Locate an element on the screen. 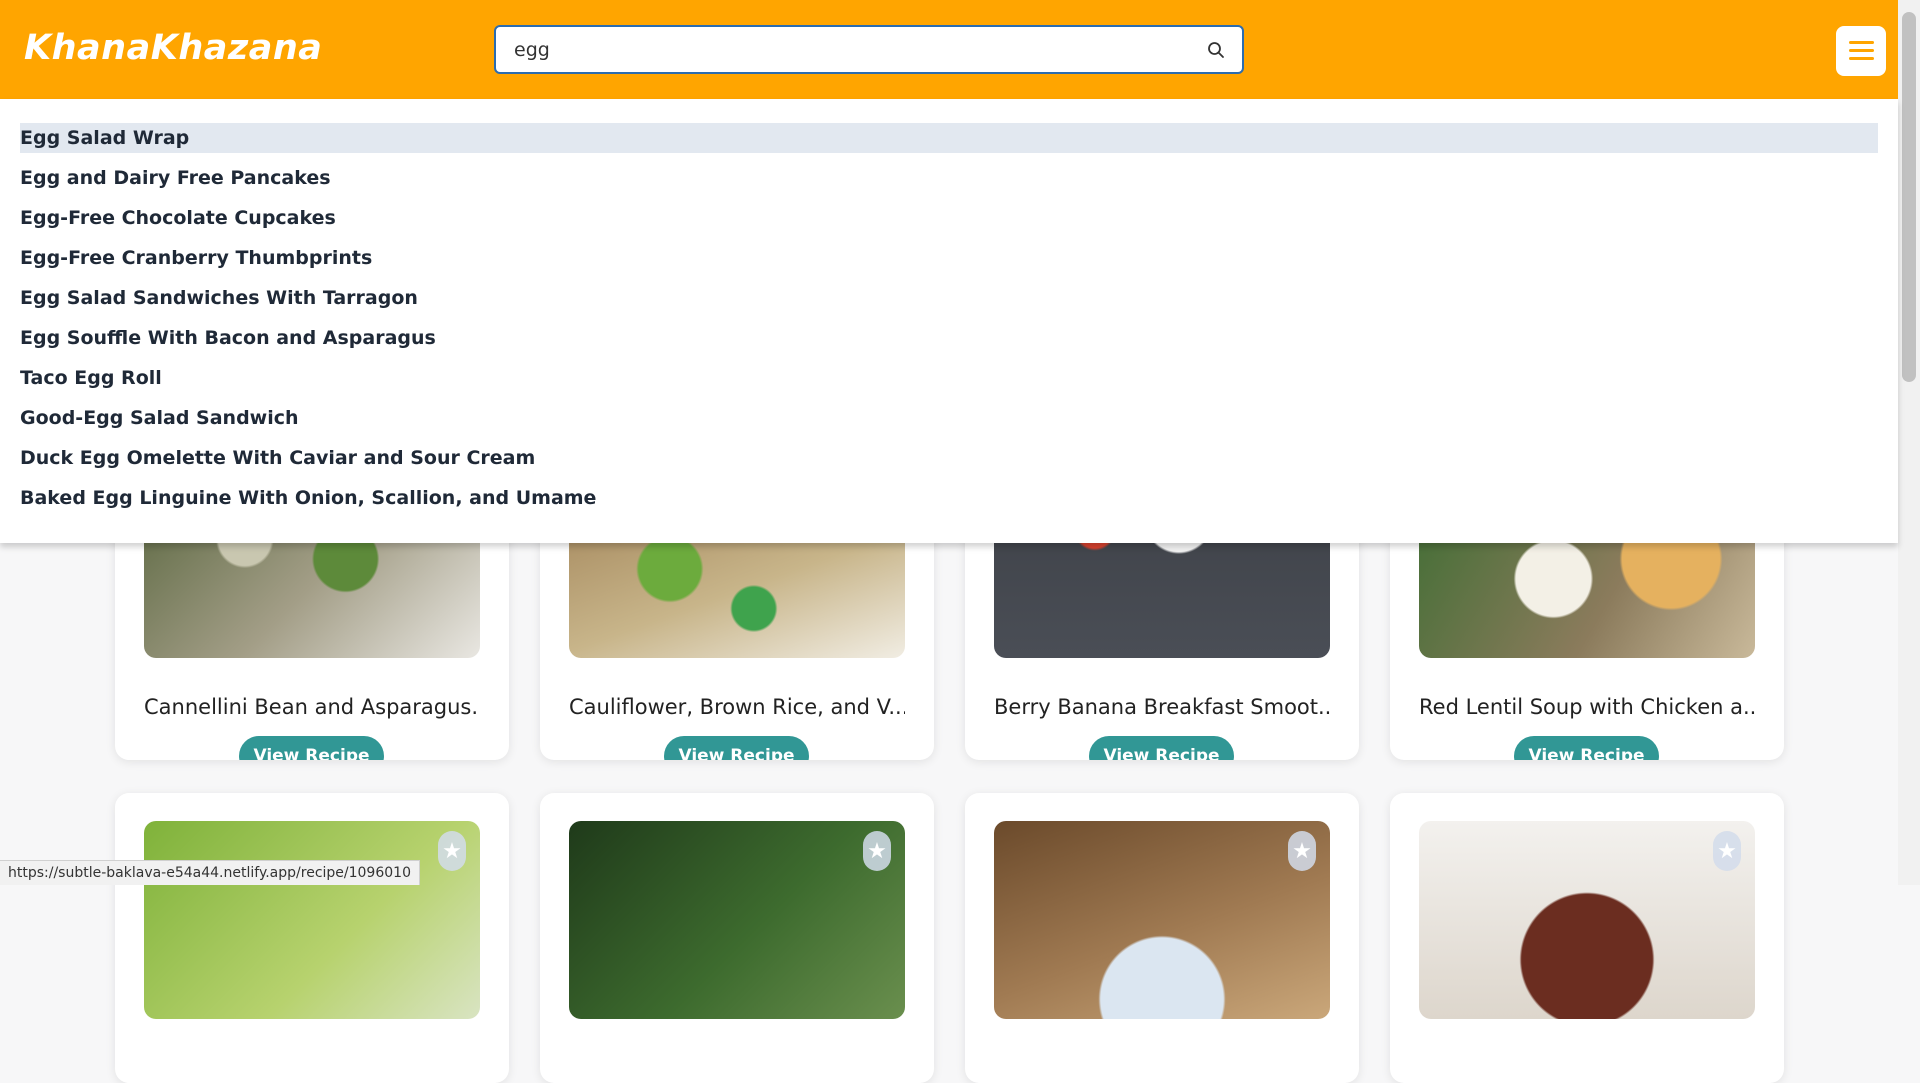  brand-logo: KhanaKhazana is located at coordinates (173, 48).